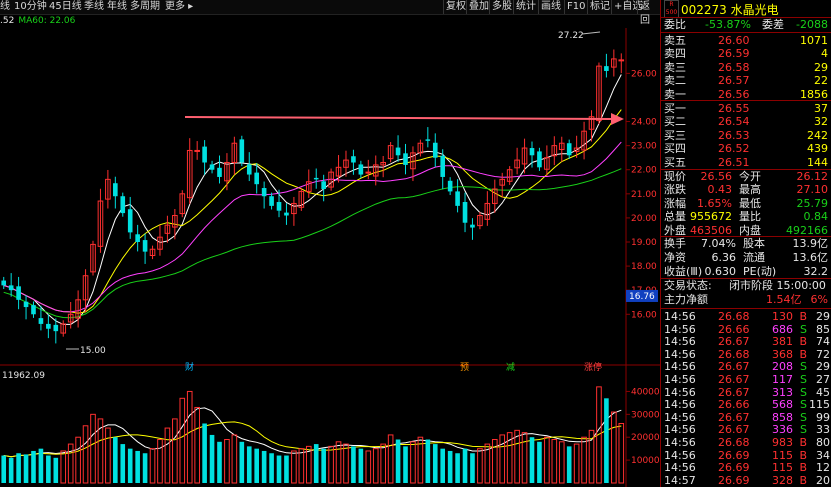 The image size is (831, 487). What do you see at coordinates (734, 81) in the screenshot?
I see `ask-price: 26.57` at bounding box center [734, 81].